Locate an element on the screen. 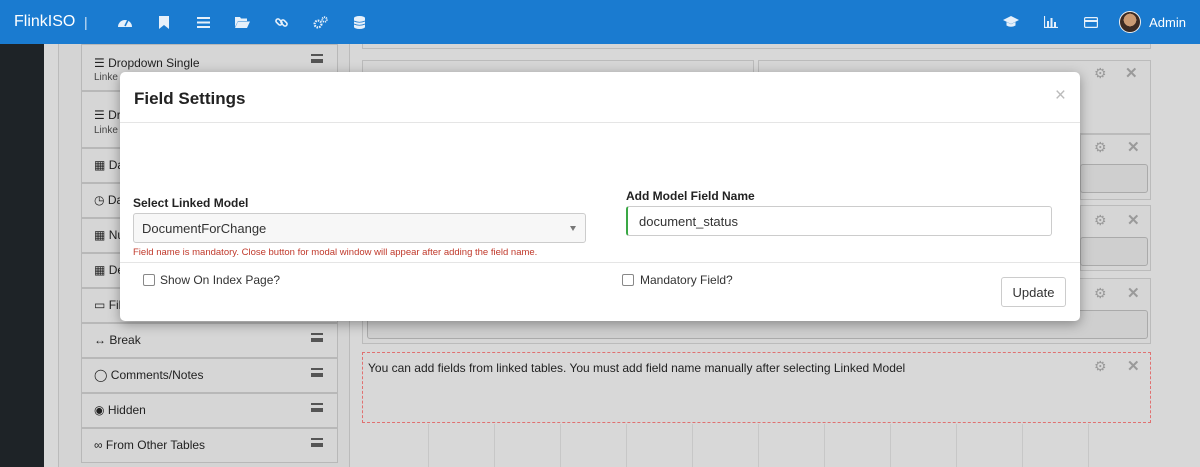 This screenshot has width=1200, height=467. bookmark-icon is located at coordinates (164, 22).